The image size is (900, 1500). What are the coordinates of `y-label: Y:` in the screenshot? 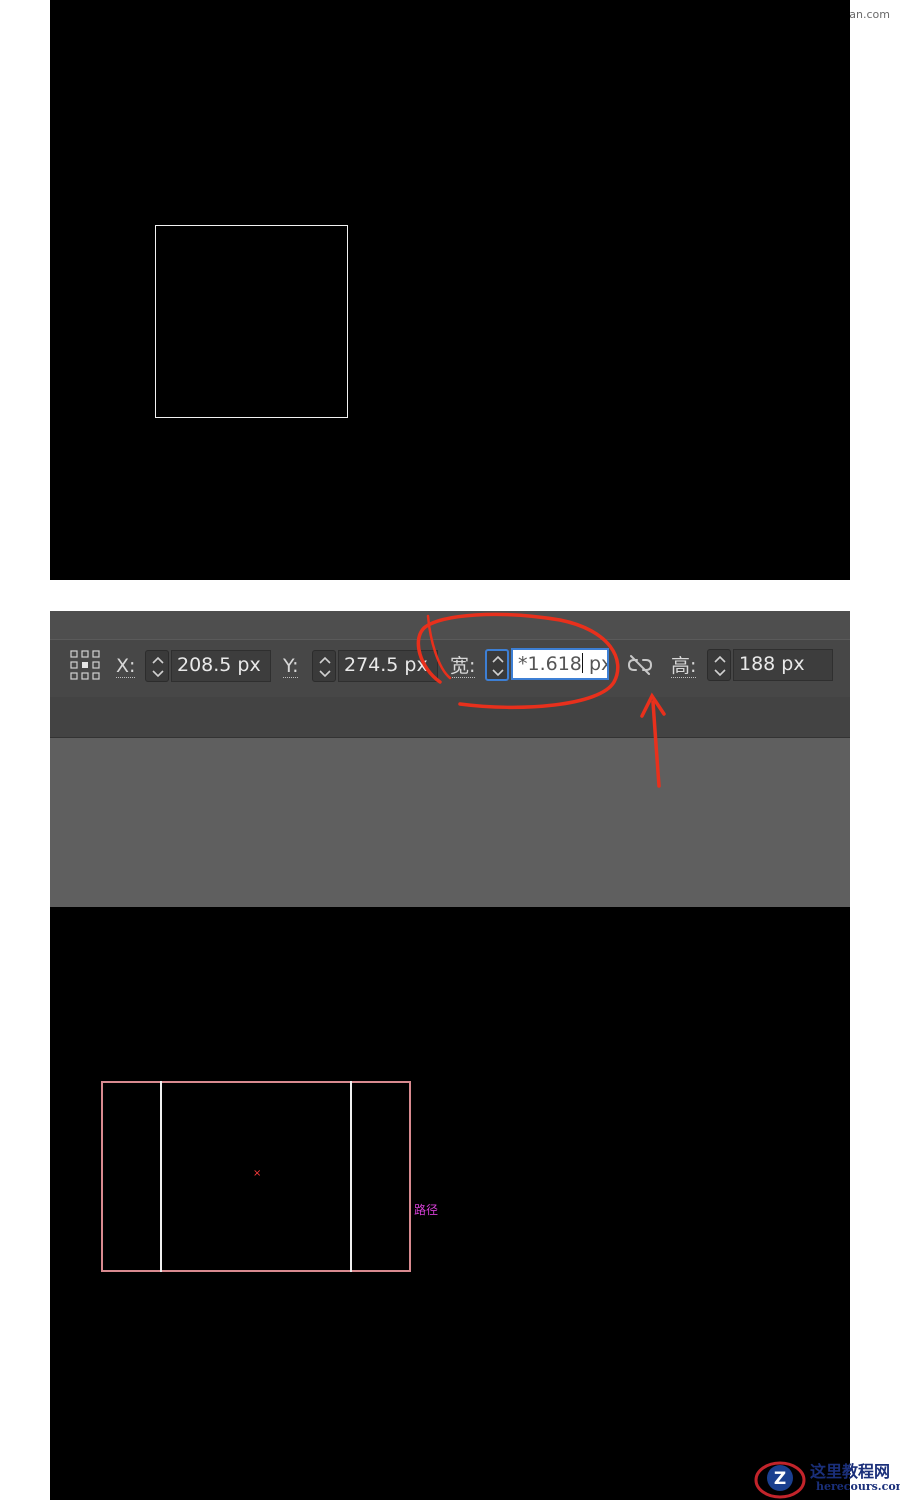 It's located at (291, 666).